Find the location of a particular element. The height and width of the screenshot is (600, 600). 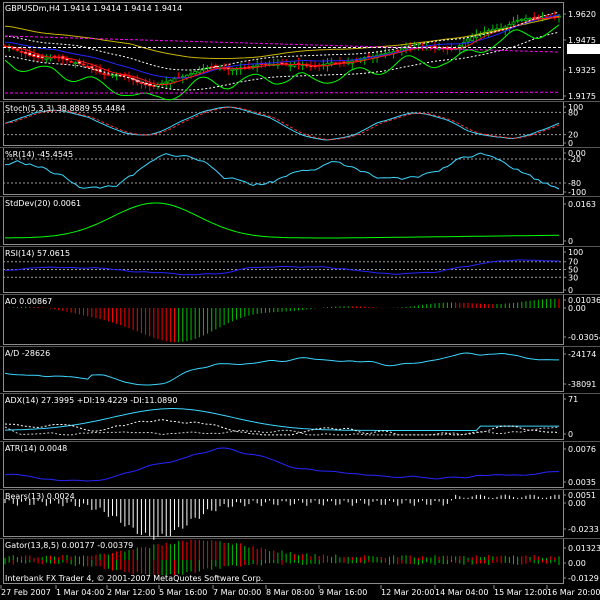

time-axis-label: 7 Mar 00:00 is located at coordinates (237, 592).